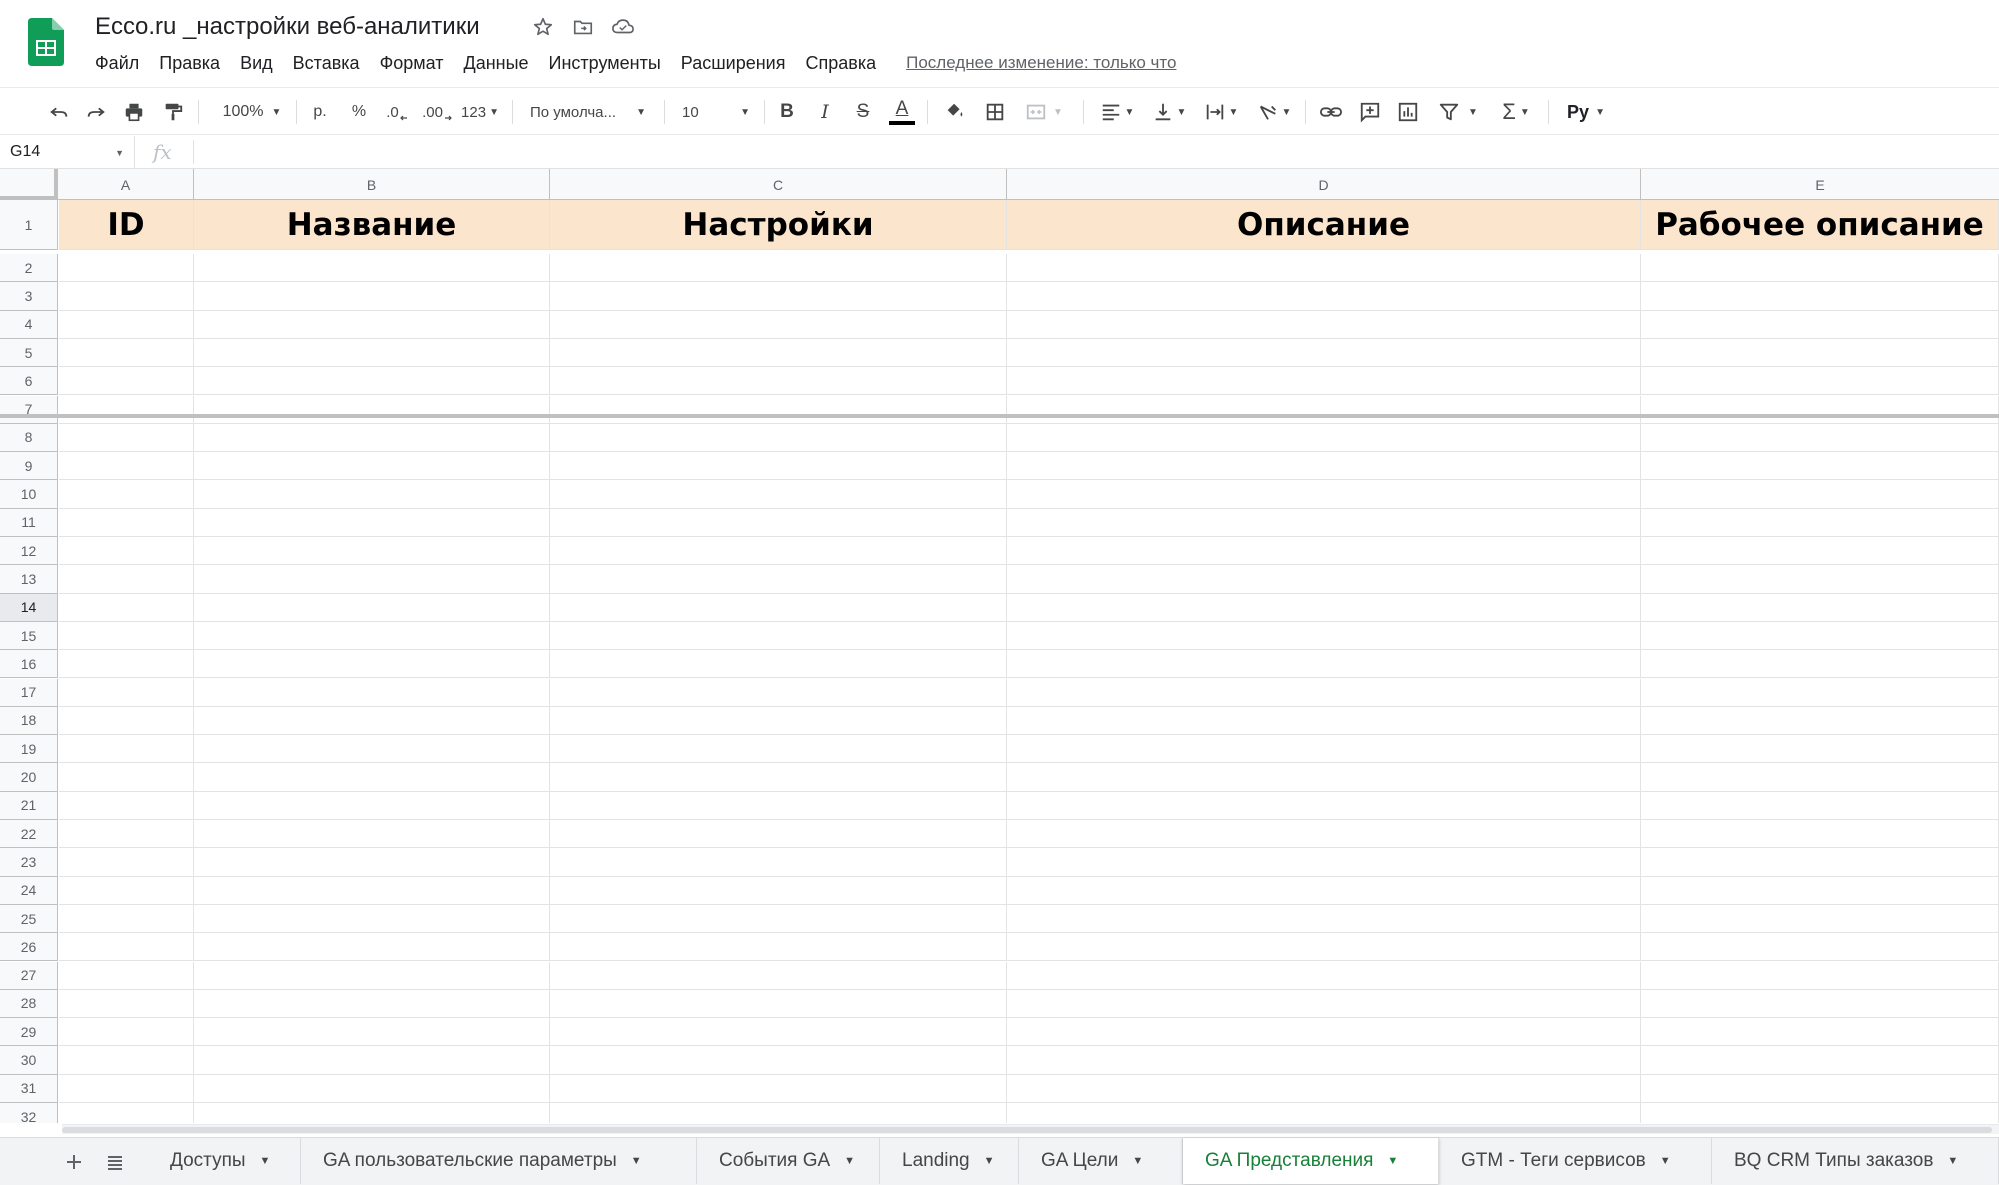 The image size is (1999, 1185). Describe the element at coordinates (126, 1060) in the screenshot. I see `cell-a30` at that location.